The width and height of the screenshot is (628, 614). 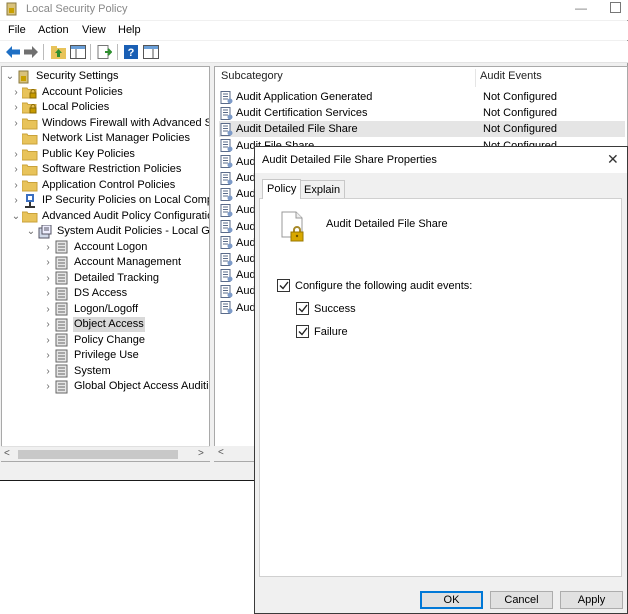 I want to click on shield-icon, so click(x=24, y=77).